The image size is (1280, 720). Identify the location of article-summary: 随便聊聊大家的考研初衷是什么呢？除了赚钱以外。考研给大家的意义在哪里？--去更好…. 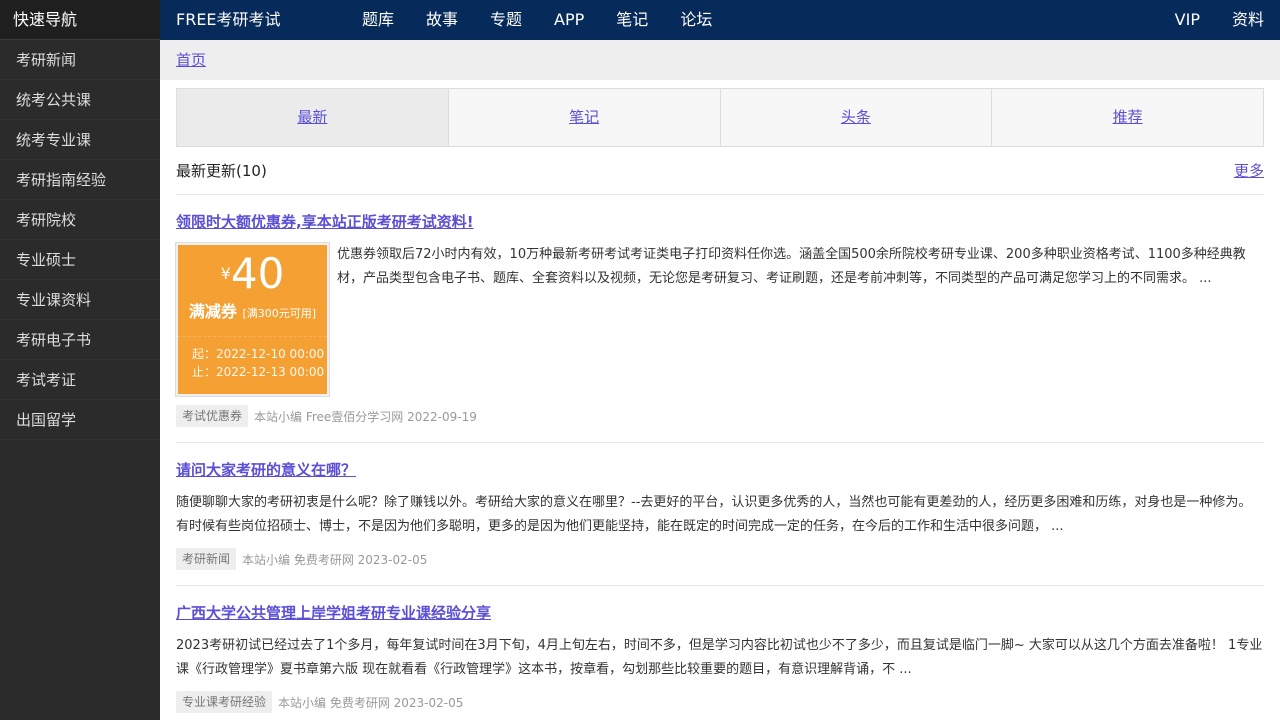
(714, 514).